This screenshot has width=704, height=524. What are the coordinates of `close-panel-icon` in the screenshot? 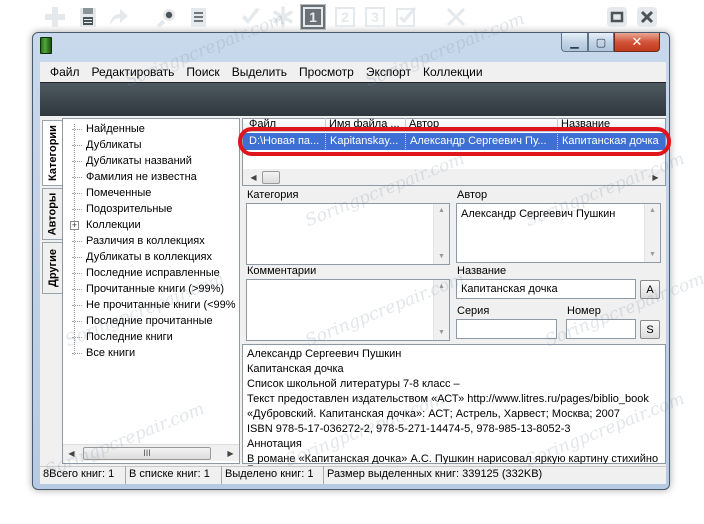 It's located at (647, 17).